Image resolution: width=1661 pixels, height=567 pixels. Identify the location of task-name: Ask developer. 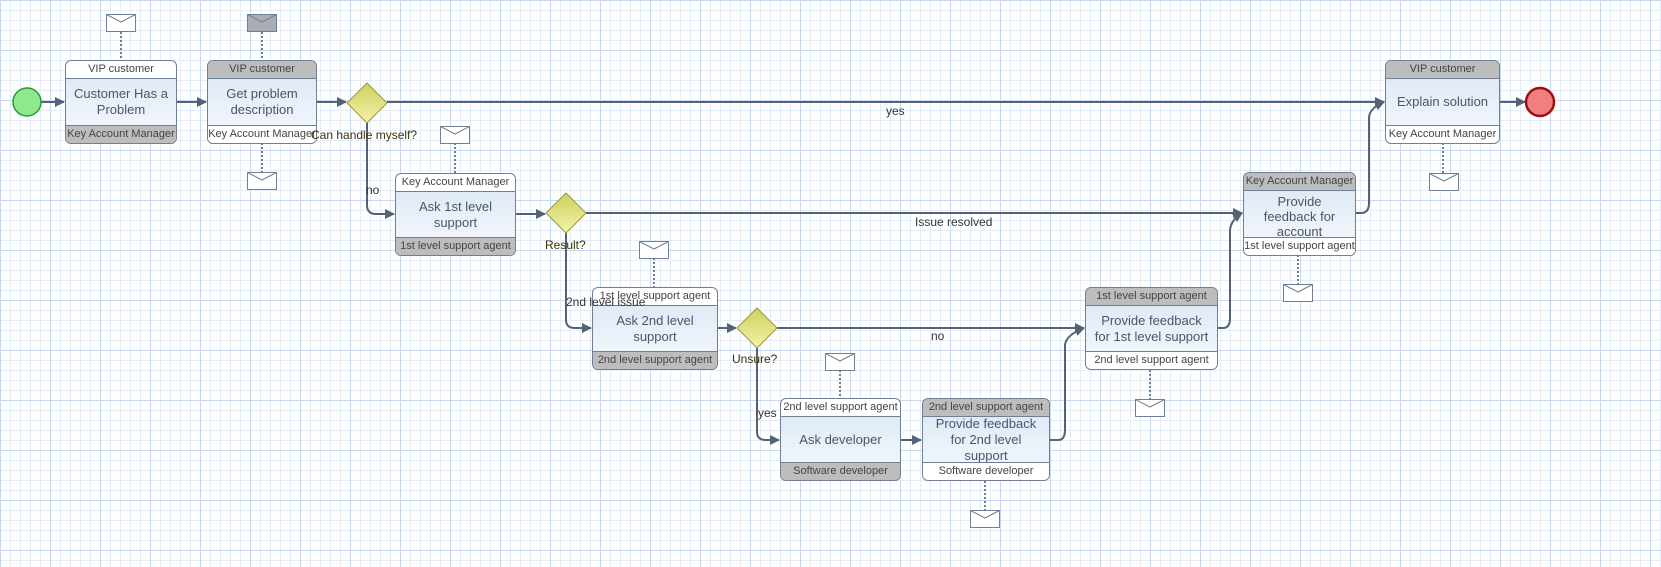
(840, 439).